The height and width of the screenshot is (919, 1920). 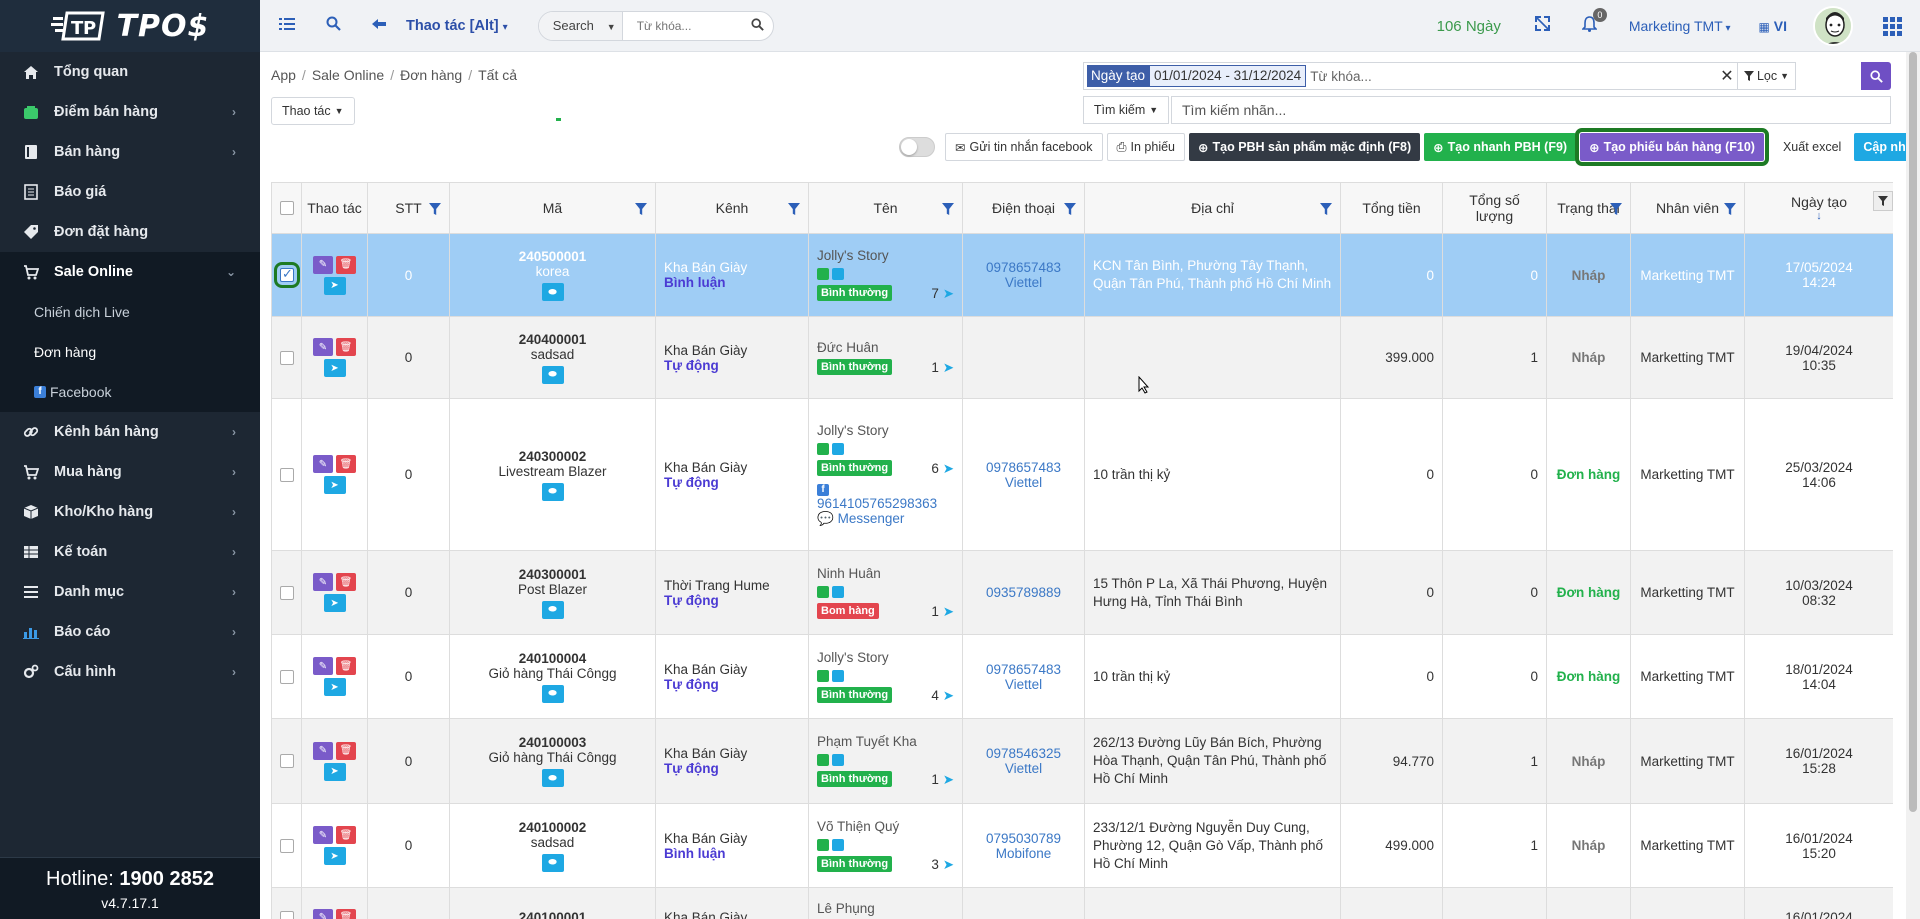 What do you see at coordinates (885, 503) in the screenshot?
I see `facebook-id: 9614105765298363` at bounding box center [885, 503].